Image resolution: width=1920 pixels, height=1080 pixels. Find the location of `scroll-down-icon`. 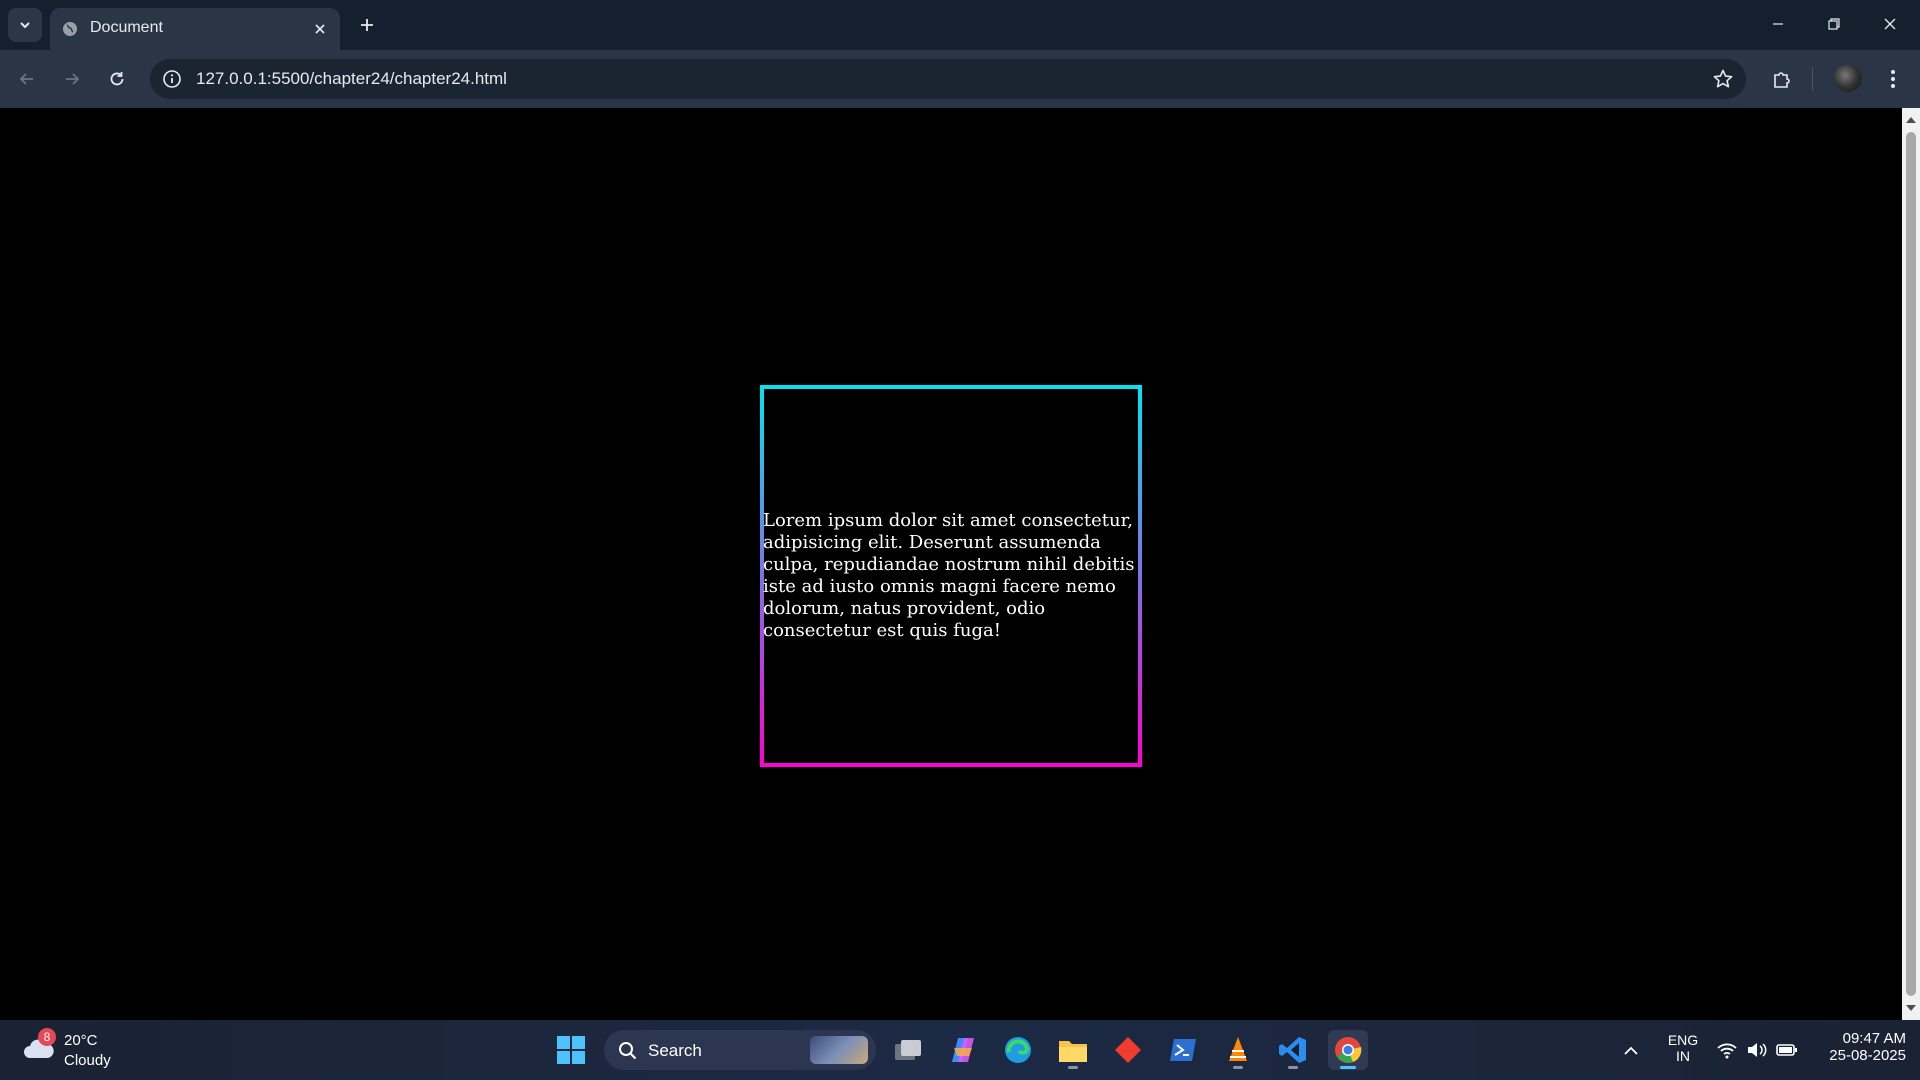

scroll-down-icon is located at coordinates (1911, 1008).